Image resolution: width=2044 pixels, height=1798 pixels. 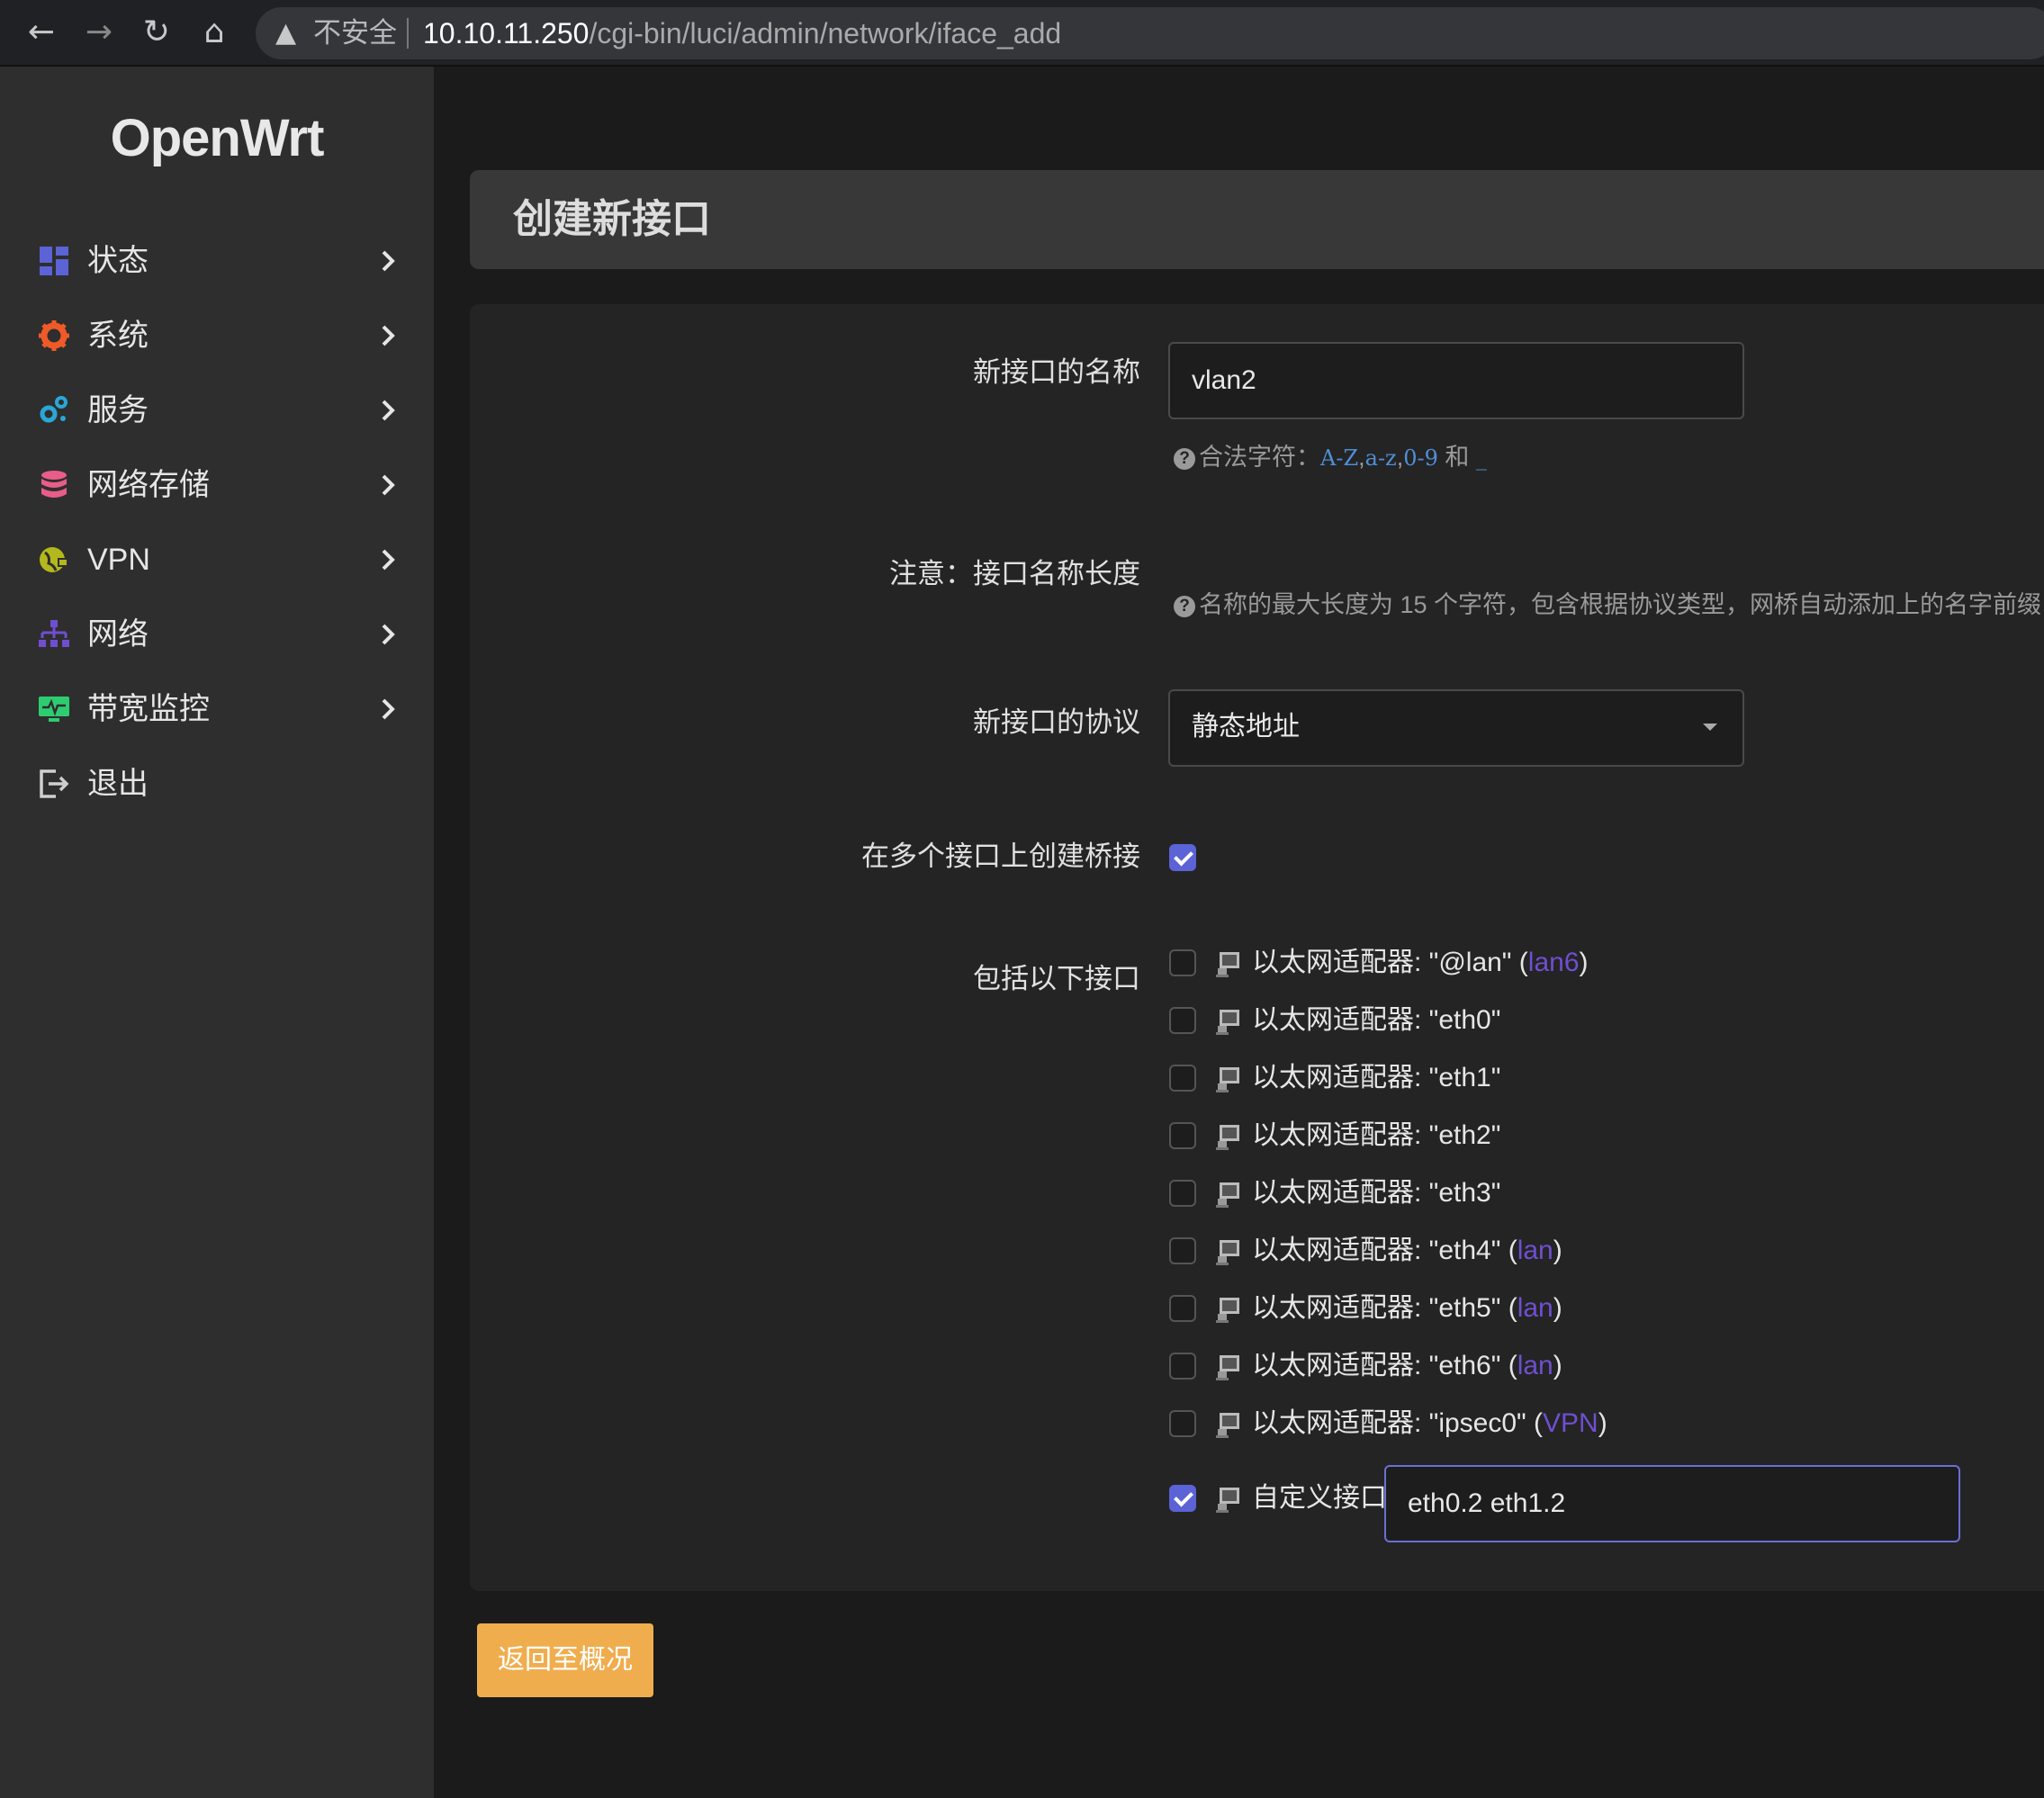 I want to click on sidebar-item-label: 网络存储, so click(x=148, y=485).